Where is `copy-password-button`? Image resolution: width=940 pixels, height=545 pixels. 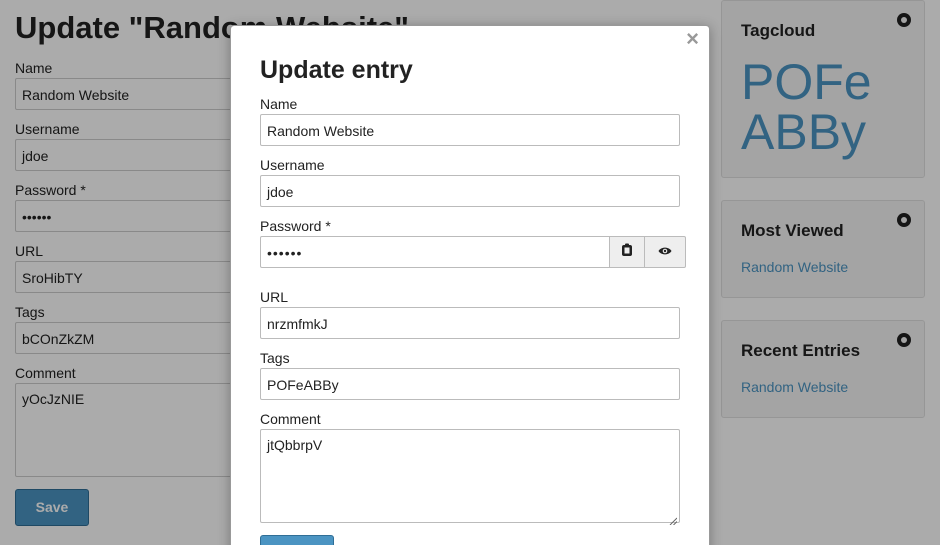
copy-password-button is located at coordinates (627, 252).